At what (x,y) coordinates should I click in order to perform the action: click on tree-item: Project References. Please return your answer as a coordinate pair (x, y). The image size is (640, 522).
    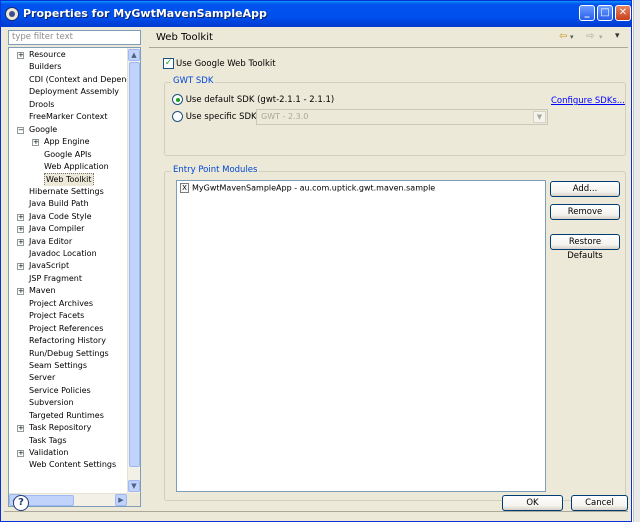
    Looking at the image, I should click on (68, 329).